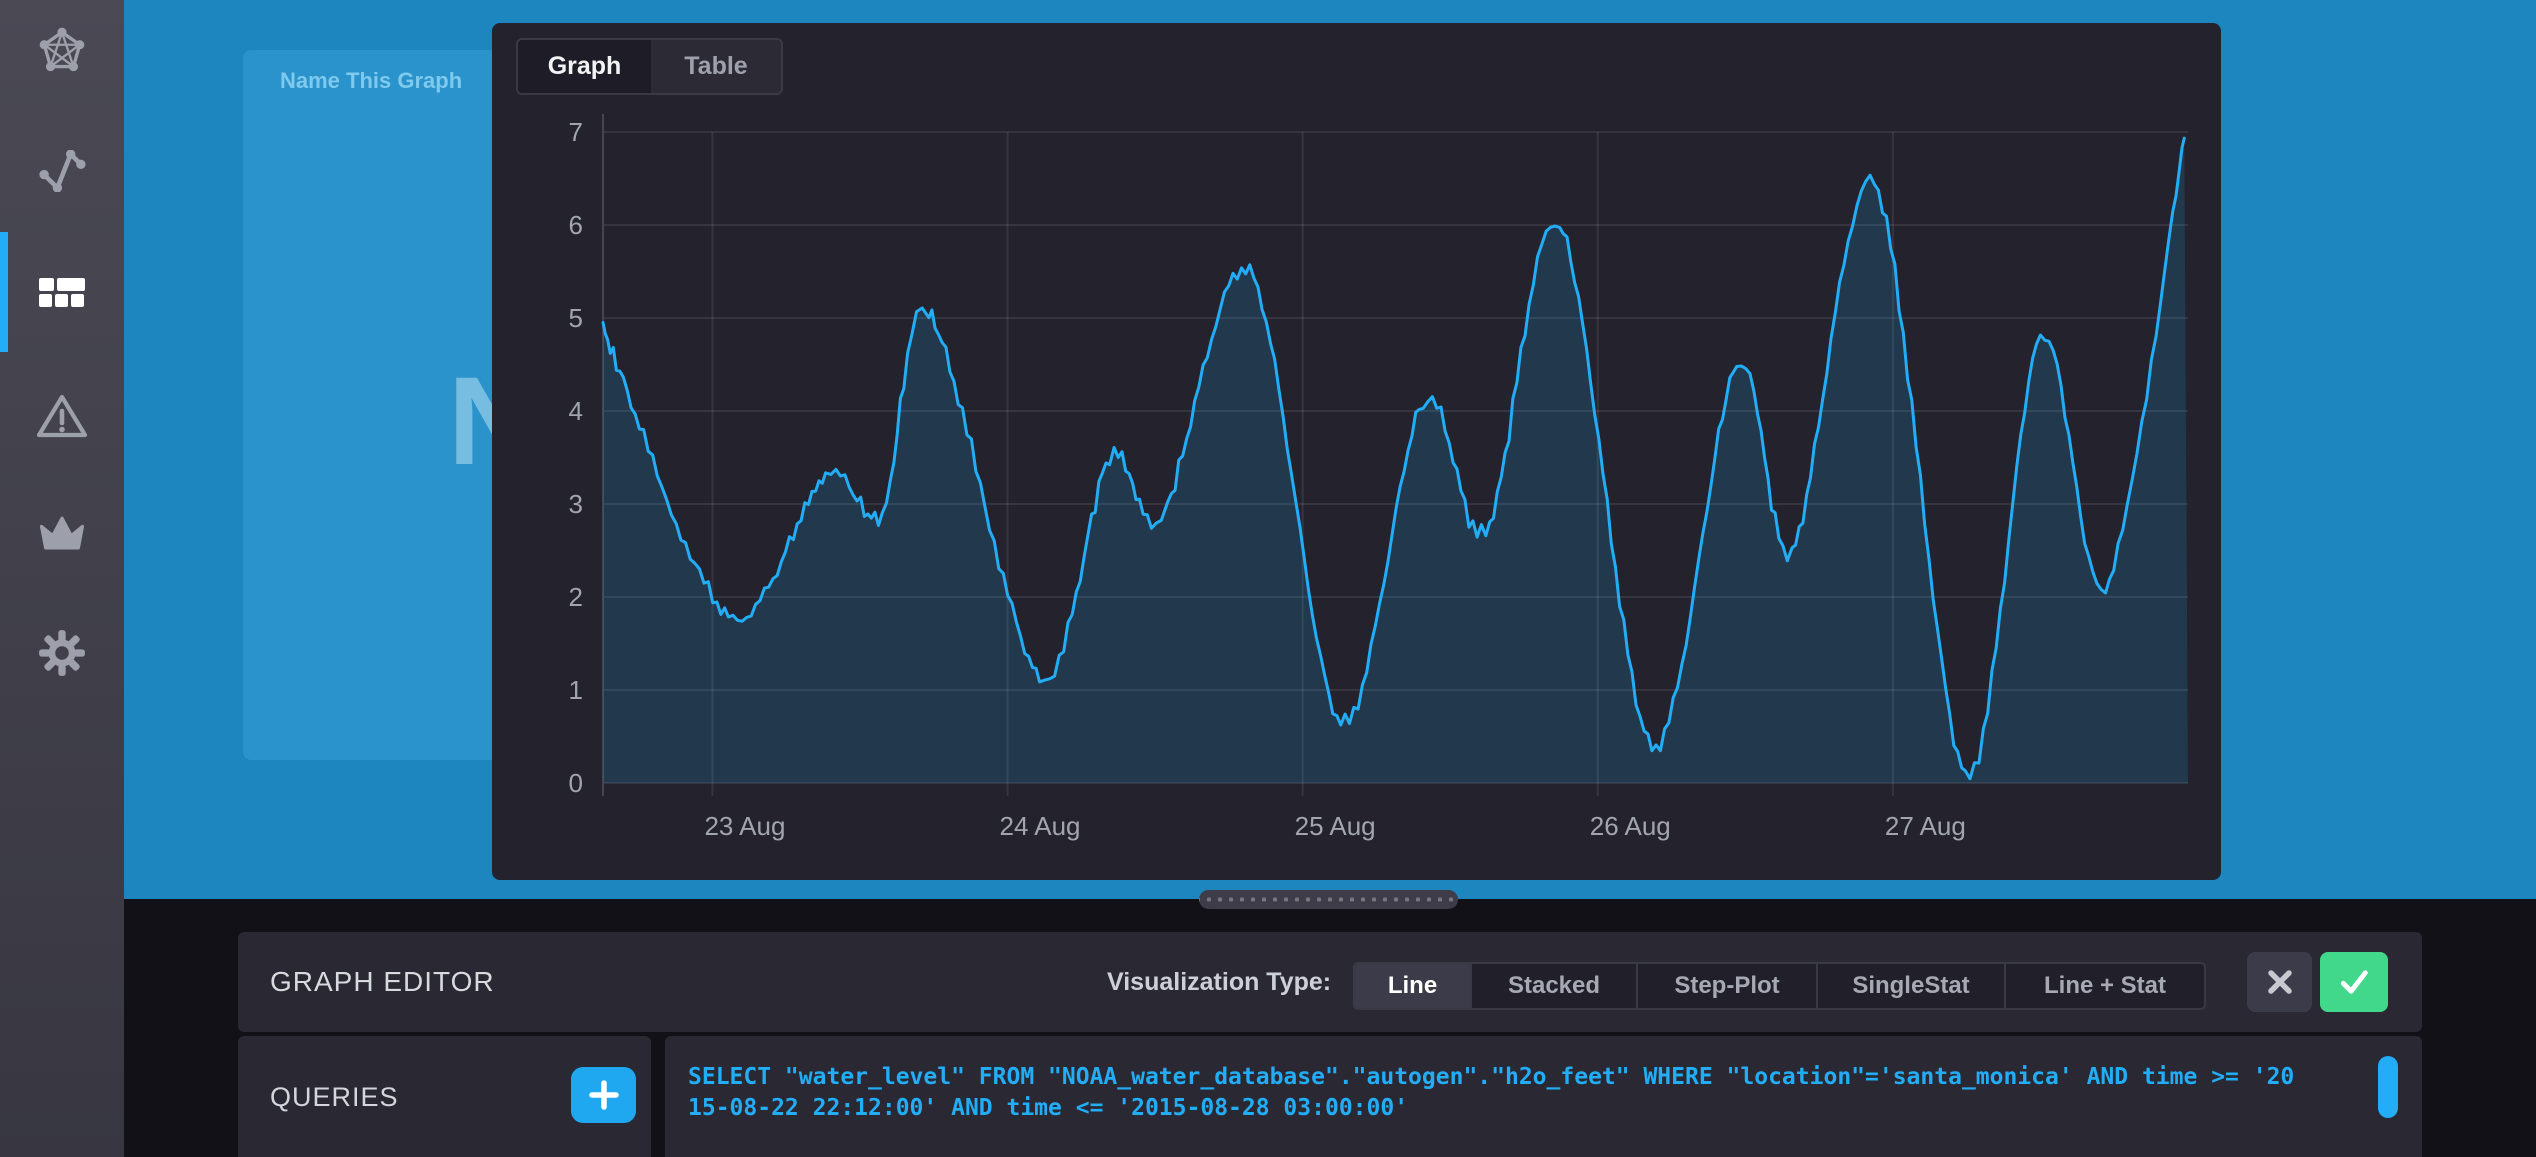 The width and height of the screenshot is (2536, 1157). What do you see at coordinates (744, 826) in the screenshot?
I see `x-tick-label: 23 Aug` at bounding box center [744, 826].